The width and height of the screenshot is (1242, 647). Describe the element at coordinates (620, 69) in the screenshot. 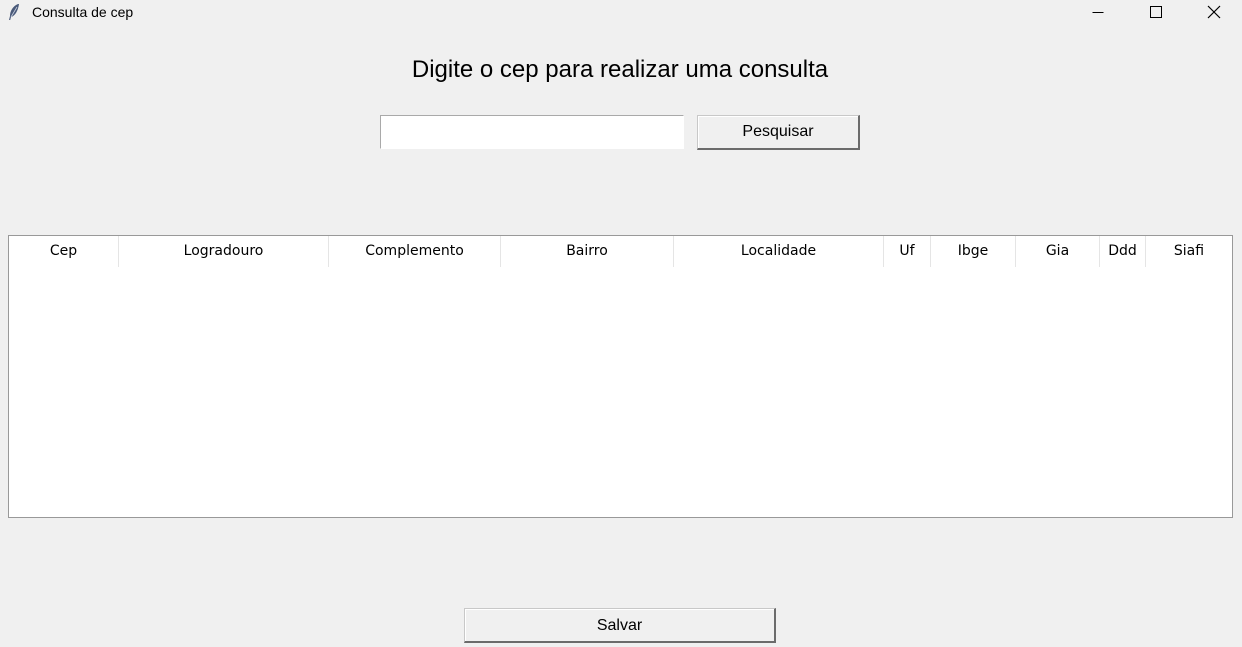

I see `page-heading: Digite o cep para realizar uma consulta` at that location.